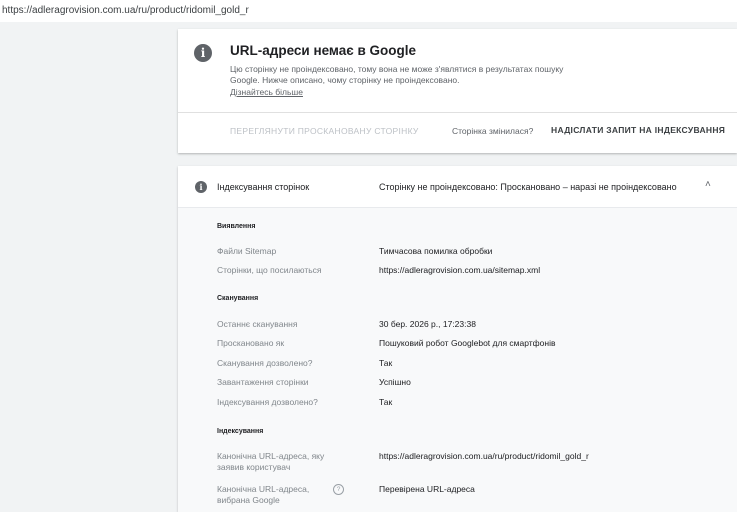  Describe the element at coordinates (436, 251) in the screenshot. I see `sitemaps-value: Тимчасова помилка обробки` at that location.